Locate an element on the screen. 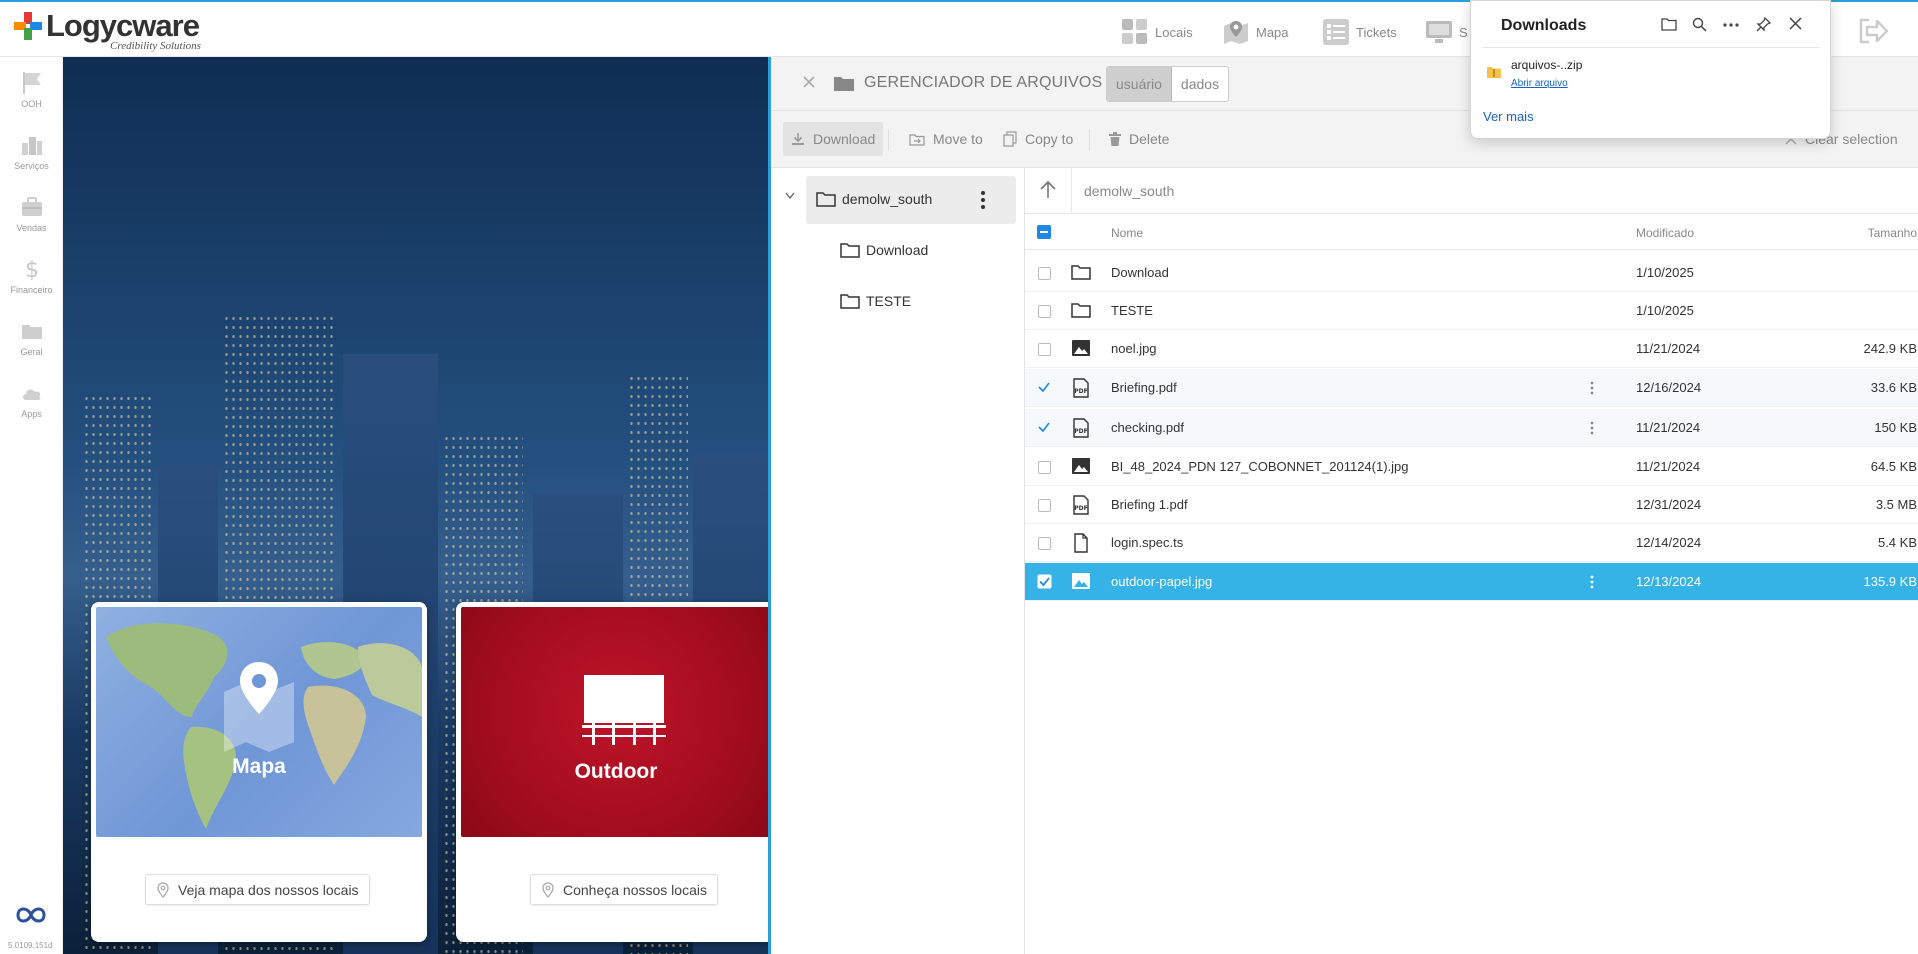 The image size is (1918, 954). topnav-s: S is located at coordinates (1446, 32).